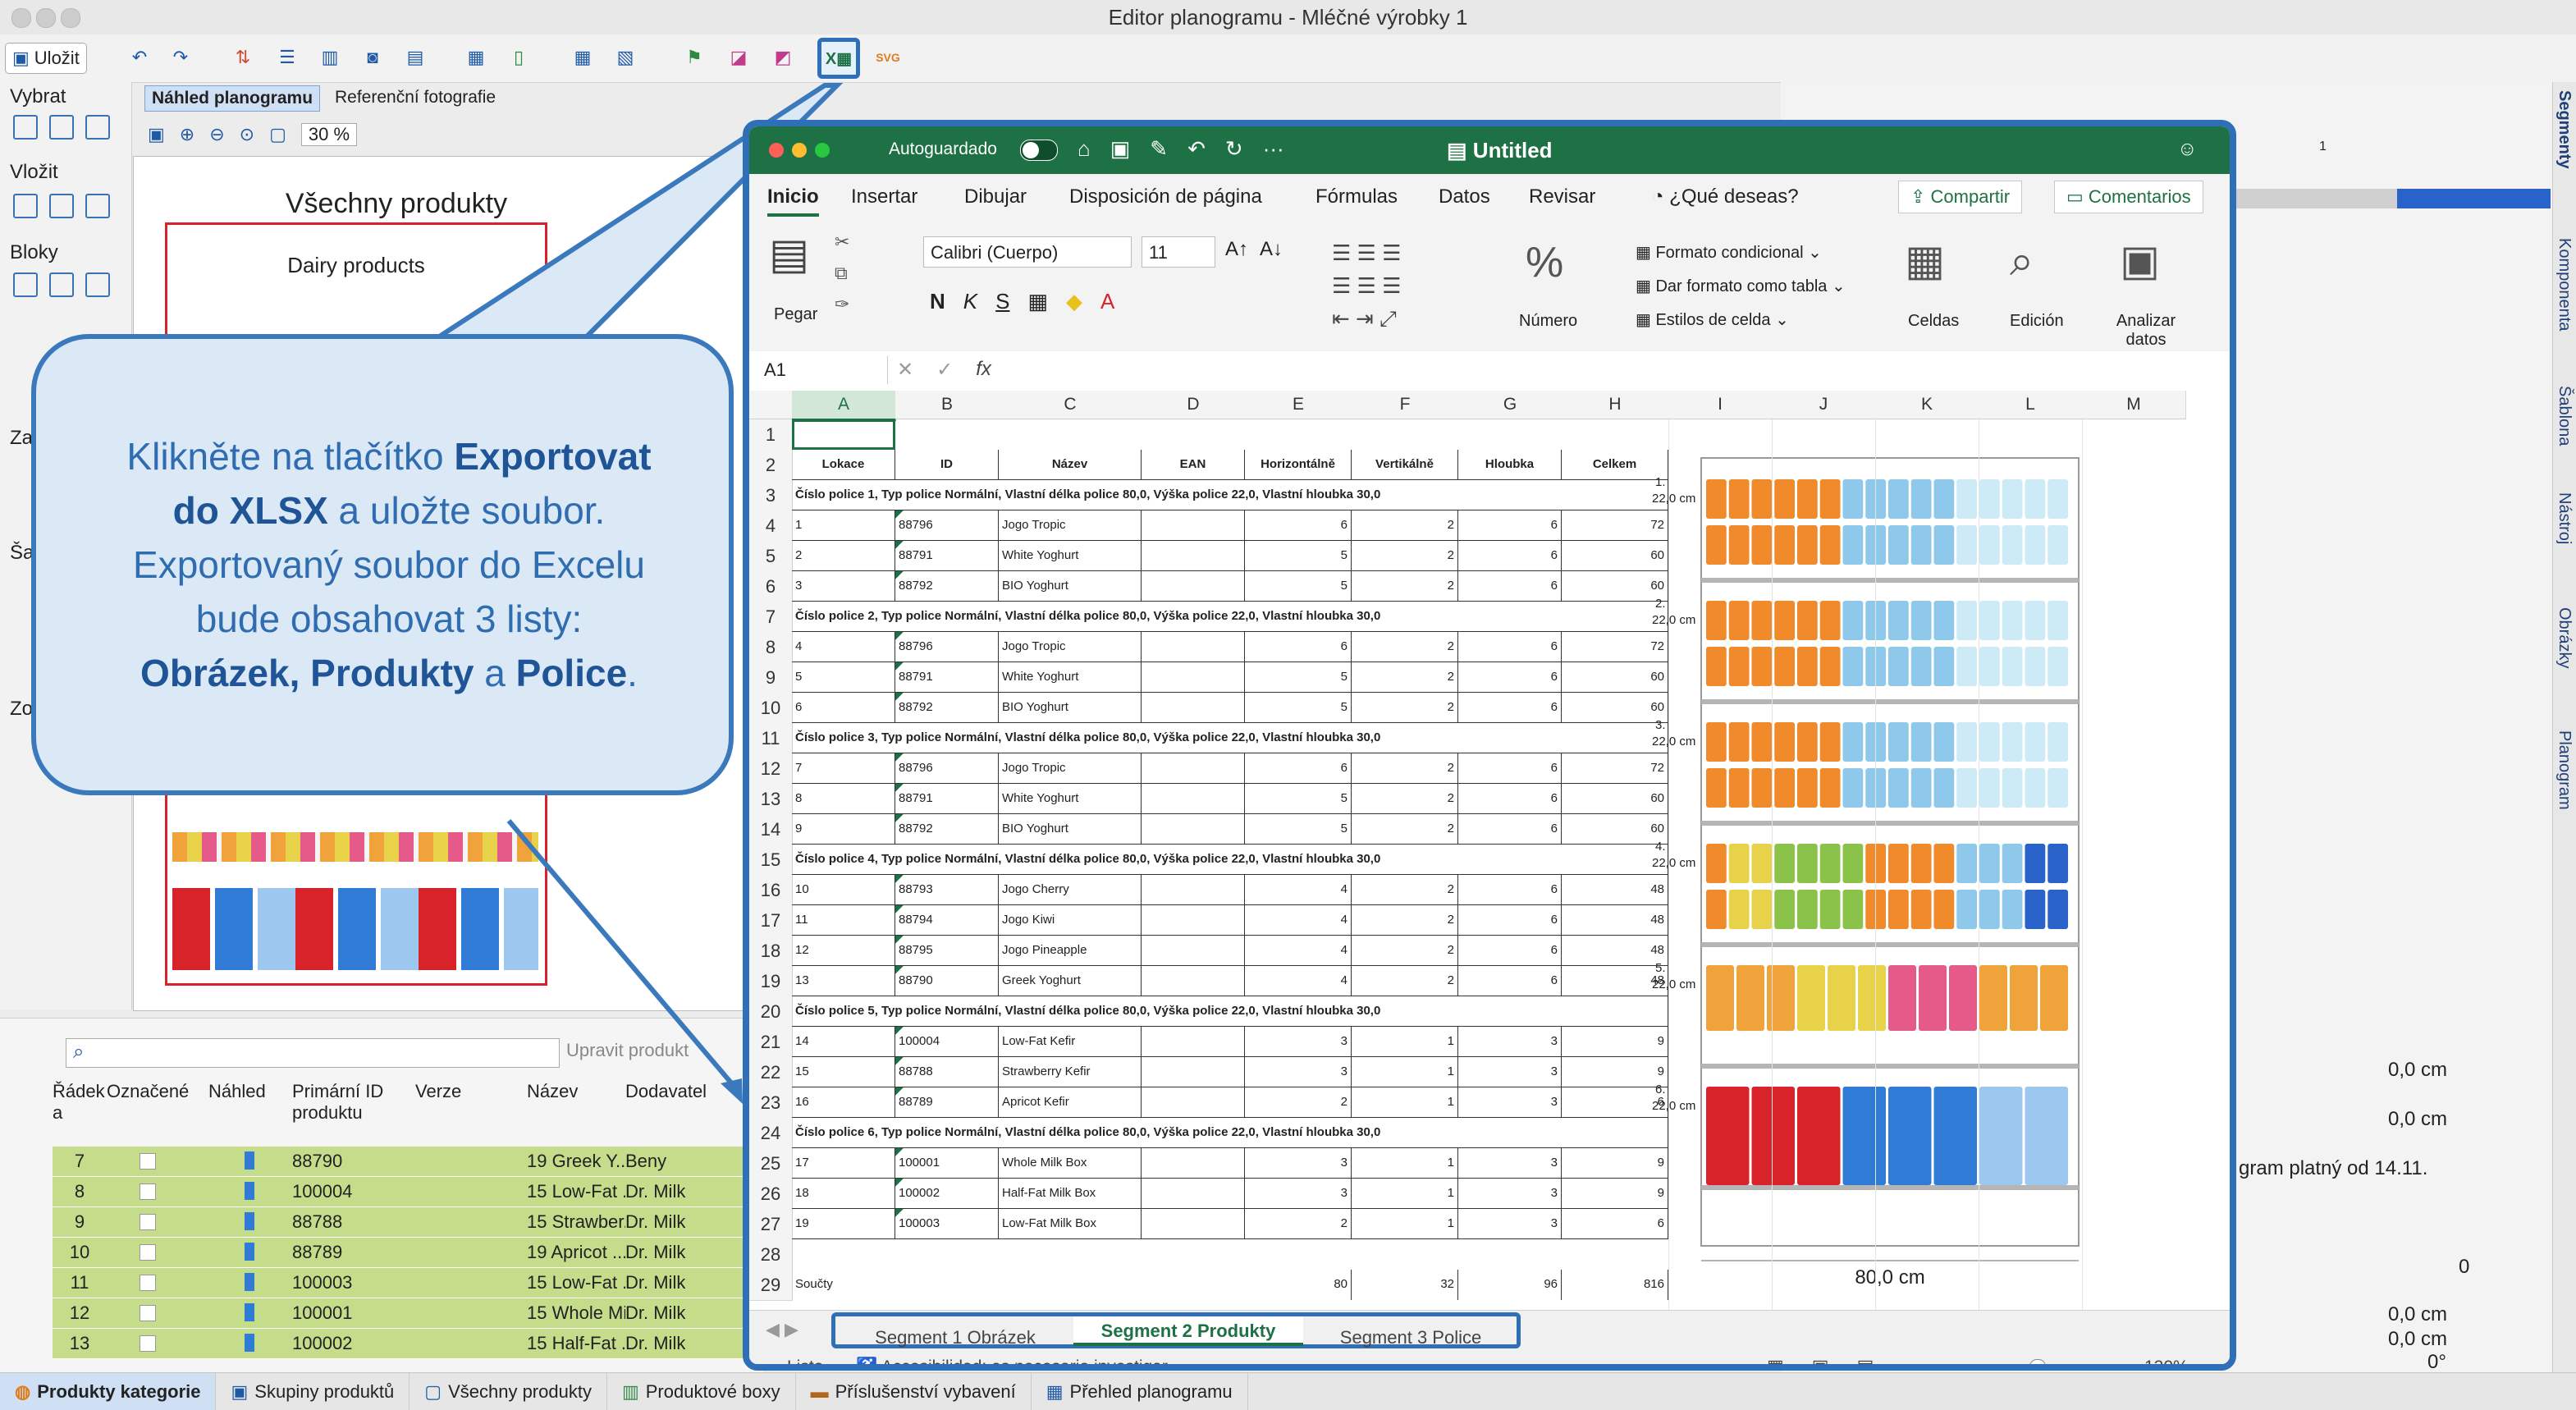 This screenshot has height=1410, width=2576. What do you see at coordinates (771, 952) in the screenshot?
I see `row-header: 18` at bounding box center [771, 952].